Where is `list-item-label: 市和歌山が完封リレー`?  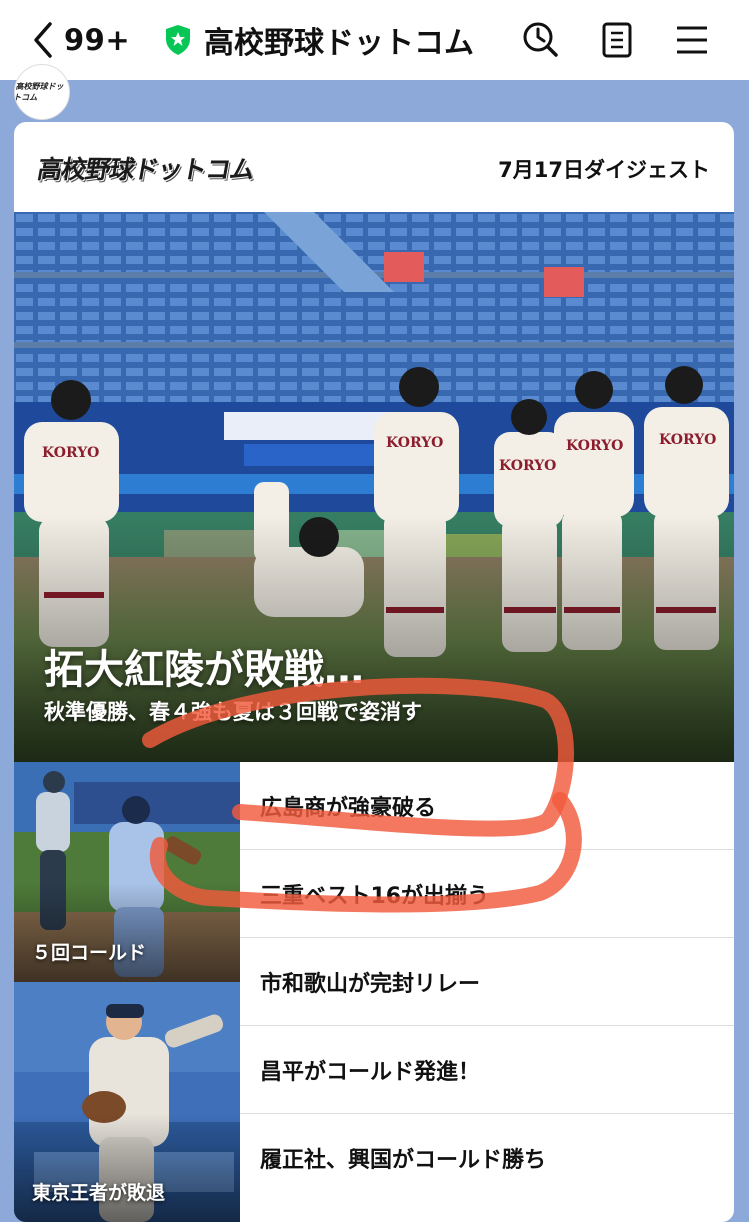
list-item-label: 市和歌山が完封リレー is located at coordinates (370, 984).